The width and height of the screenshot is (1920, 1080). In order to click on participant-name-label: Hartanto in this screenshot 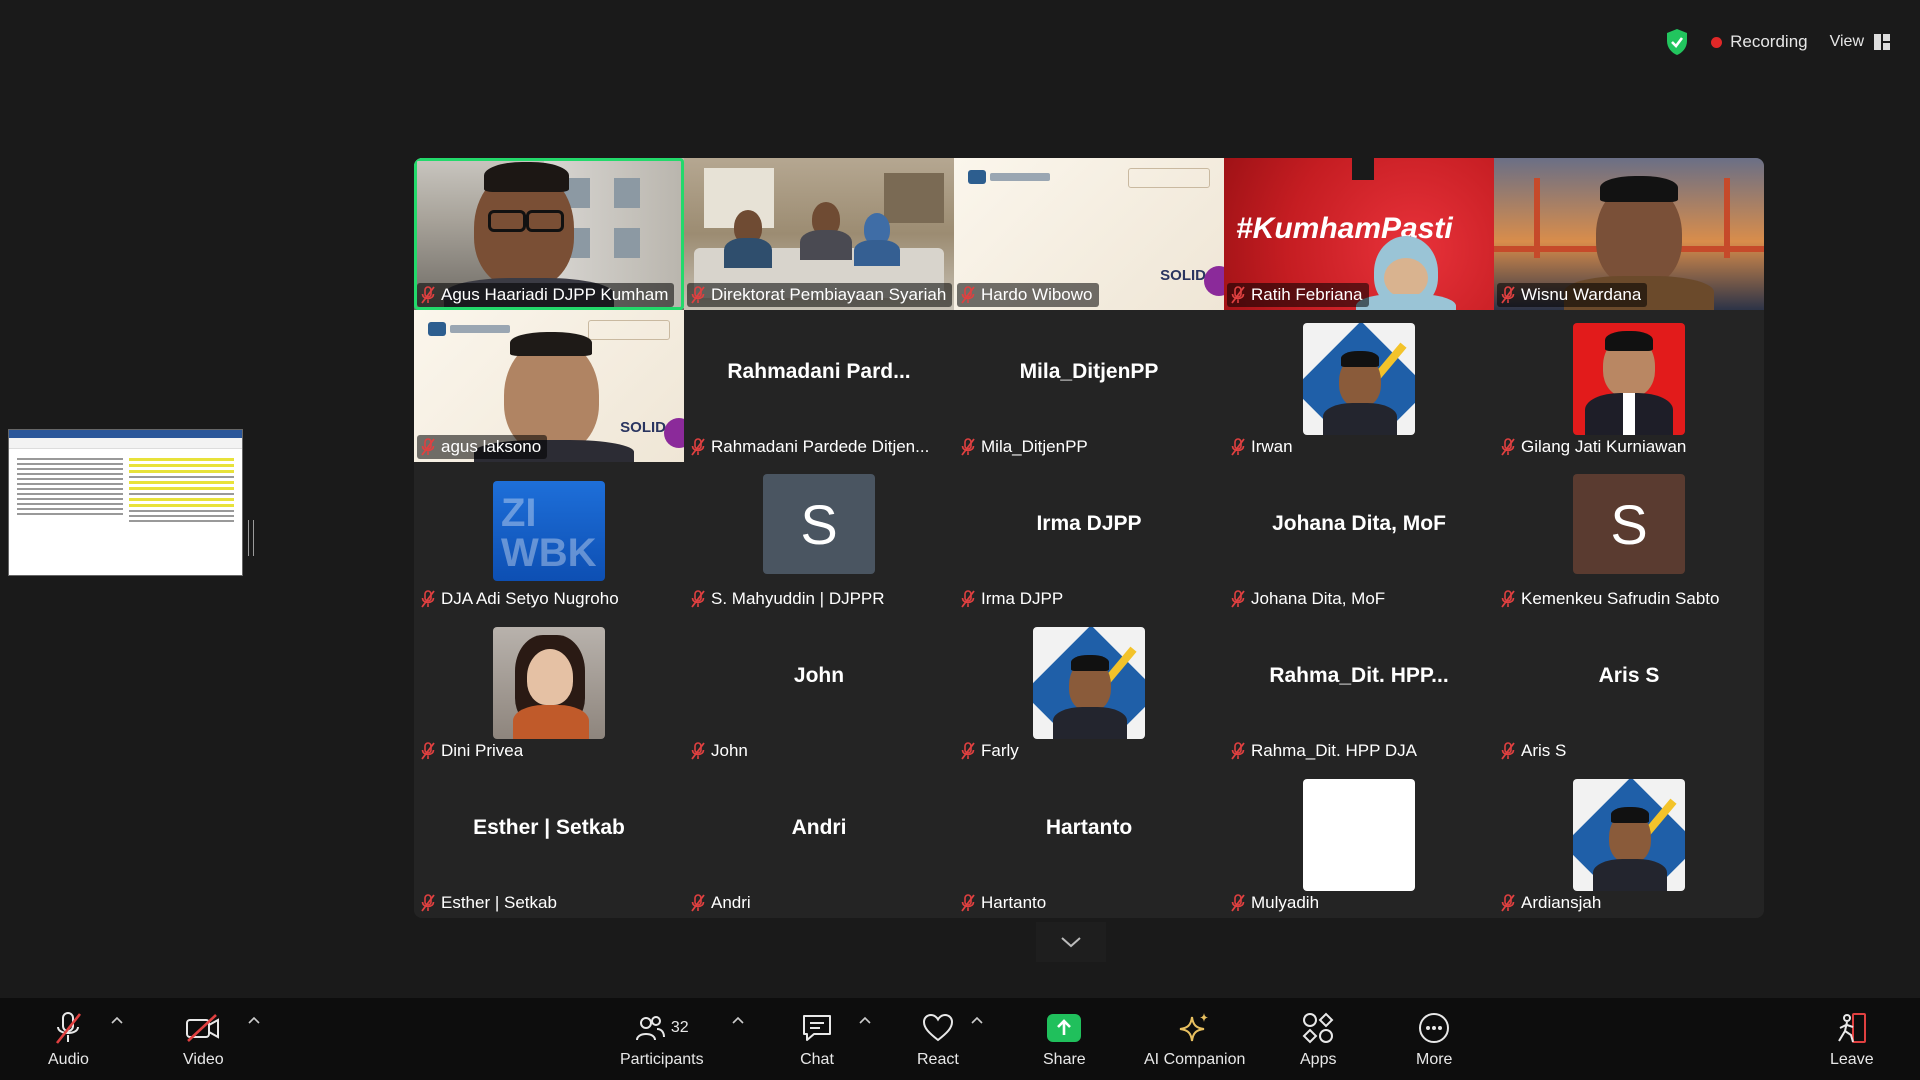, I will do `click(1004, 903)`.